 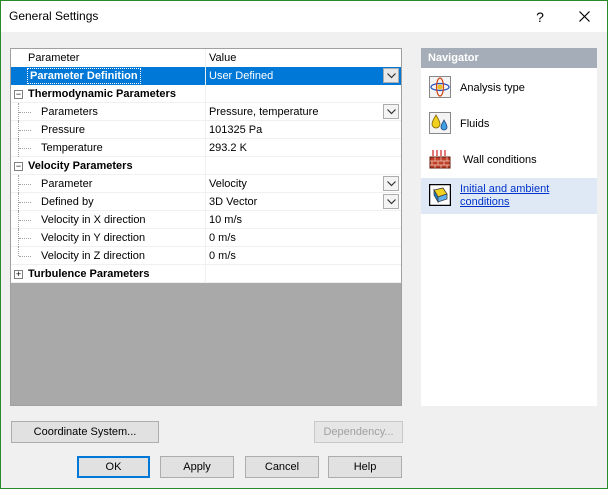 I want to click on row-value: Velocity, so click(x=228, y=184).